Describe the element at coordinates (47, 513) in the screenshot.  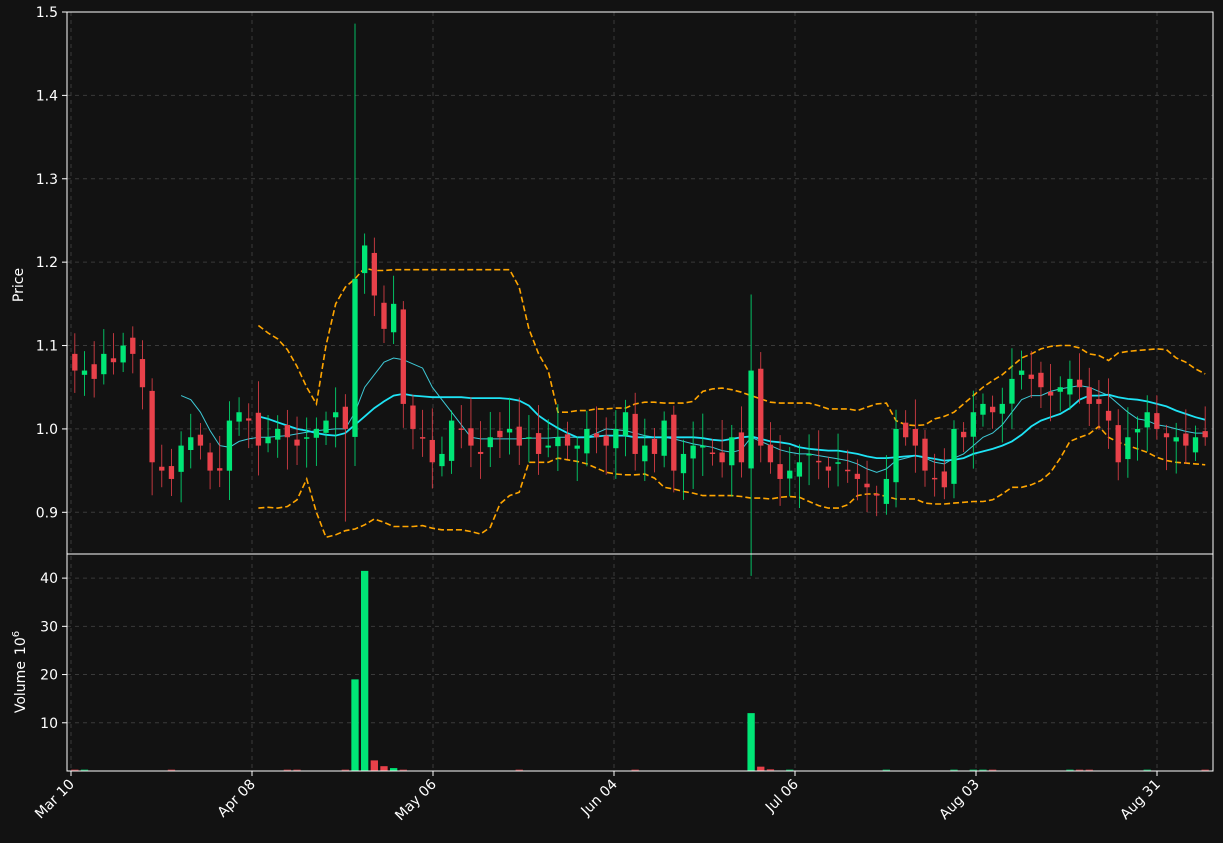
I see `price-tick-label: 0.9` at that location.